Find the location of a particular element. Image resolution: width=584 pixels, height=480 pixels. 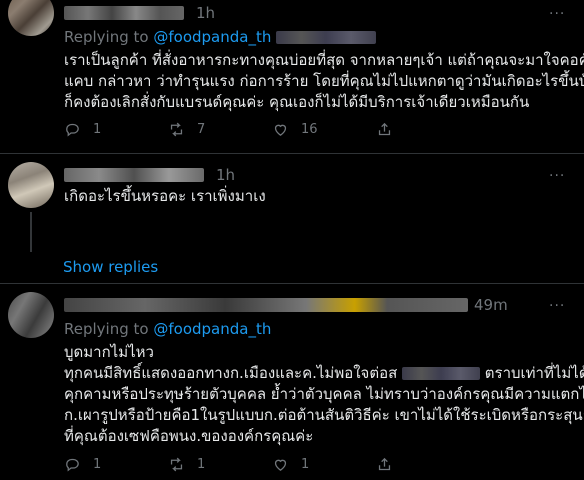

tweet-actions: 1 1 1 is located at coordinates (304, 466).